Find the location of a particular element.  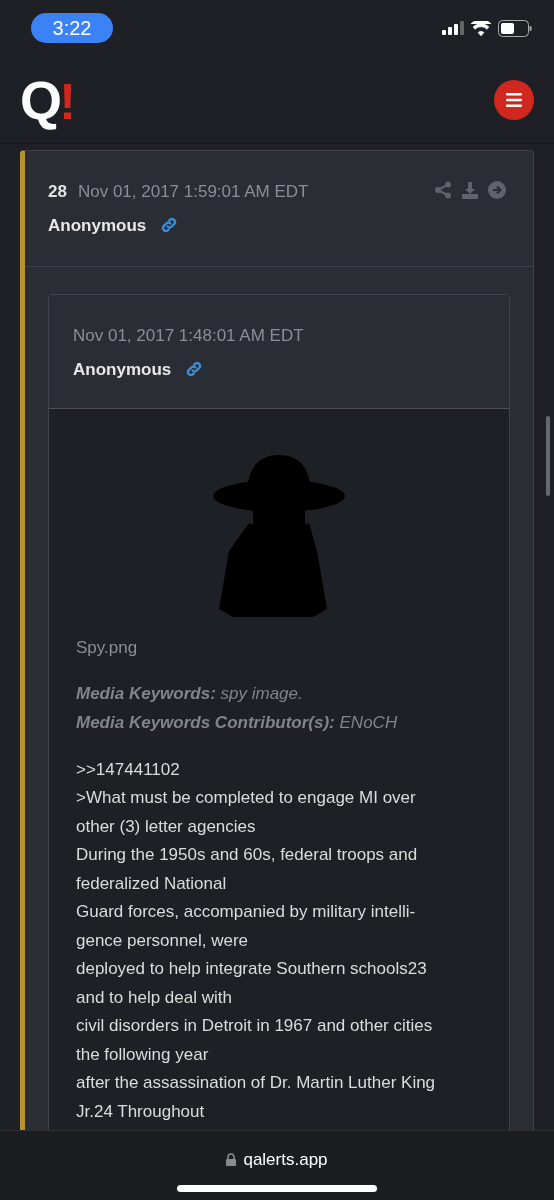

status-time: 3:22 is located at coordinates (72, 28).